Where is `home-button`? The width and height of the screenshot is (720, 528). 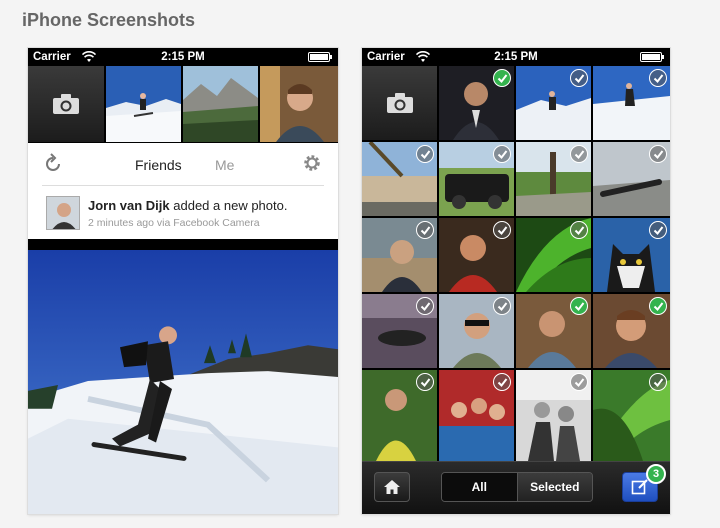
home-button is located at coordinates (392, 487).